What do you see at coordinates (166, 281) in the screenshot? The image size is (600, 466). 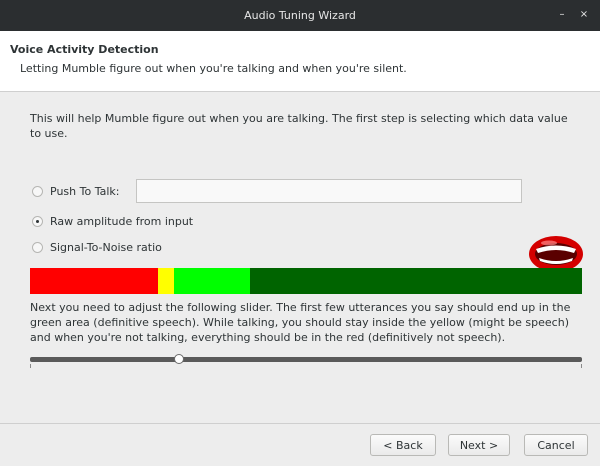 I see `vad-segment-yellow` at bounding box center [166, 281].